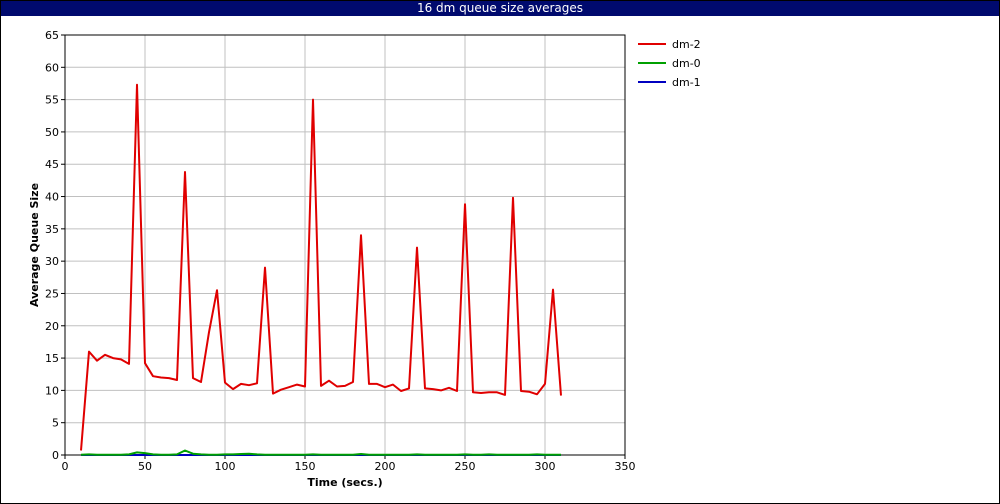 The width and height of the screenshot is (1000, 504). I want to click on y-tick-label: 15, so click(52, 358).